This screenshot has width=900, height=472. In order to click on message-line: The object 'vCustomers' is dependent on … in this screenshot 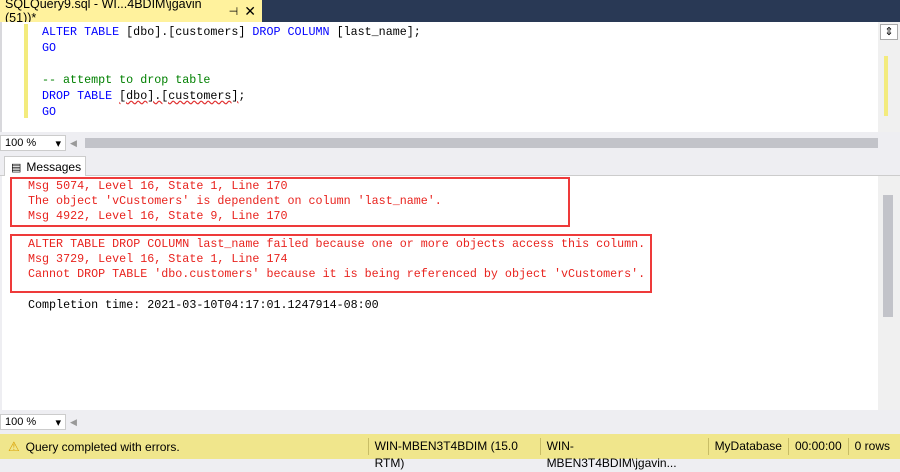, I will do `click(235, 201)`.